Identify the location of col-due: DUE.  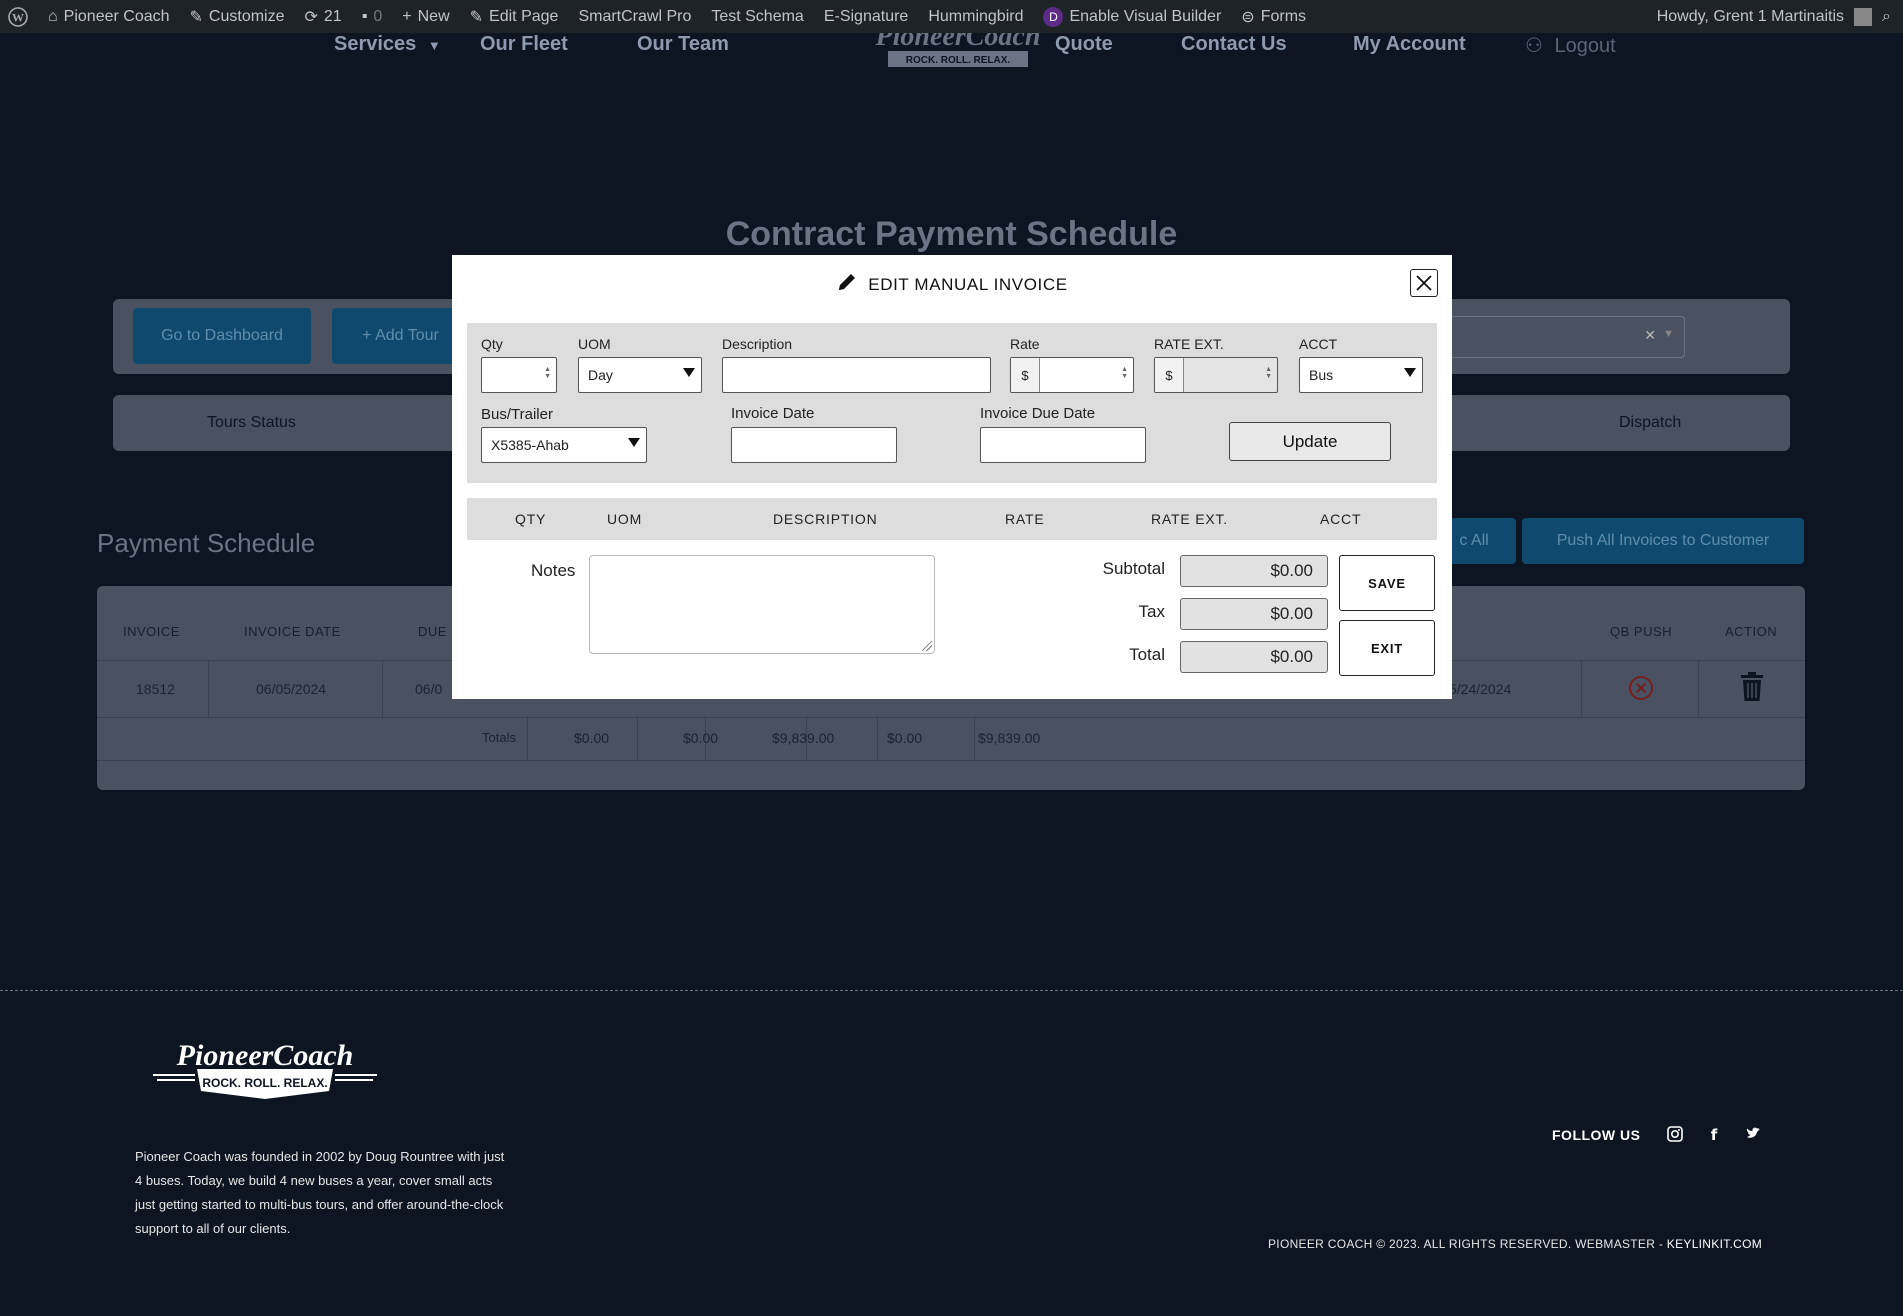
(432, 631).